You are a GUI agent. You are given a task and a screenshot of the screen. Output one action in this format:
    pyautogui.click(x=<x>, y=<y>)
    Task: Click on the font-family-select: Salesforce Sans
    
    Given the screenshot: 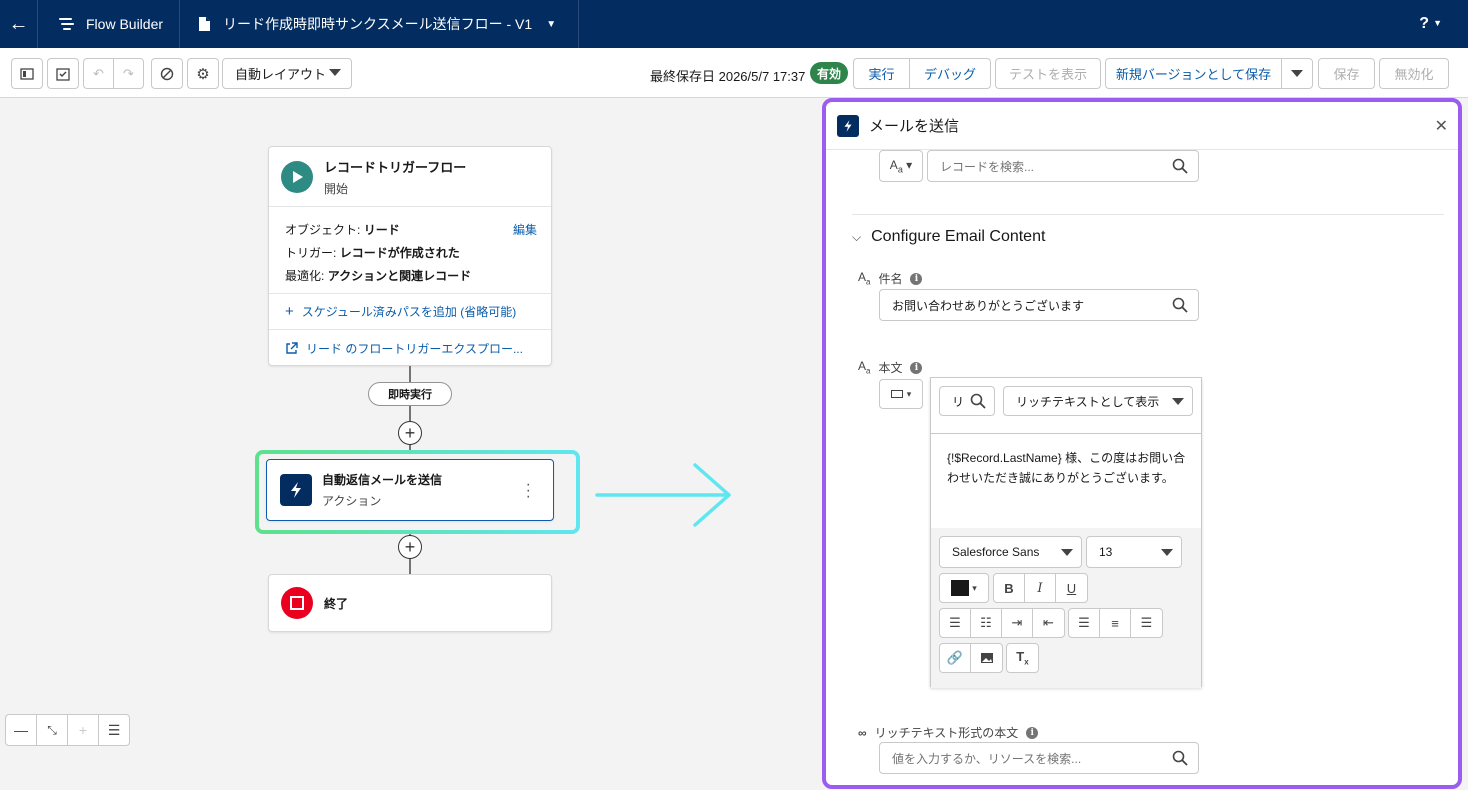 What is the action you would take?
    pyautogui.click(x=1010, y=552)
    